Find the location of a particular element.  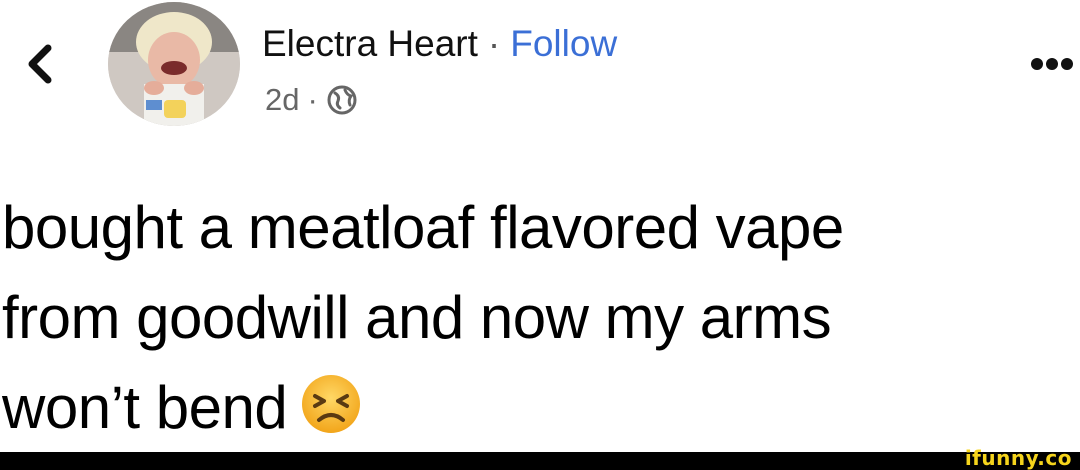

post-text-line: bought a meatloaf flavored vape is located at coordinates (423, 227).